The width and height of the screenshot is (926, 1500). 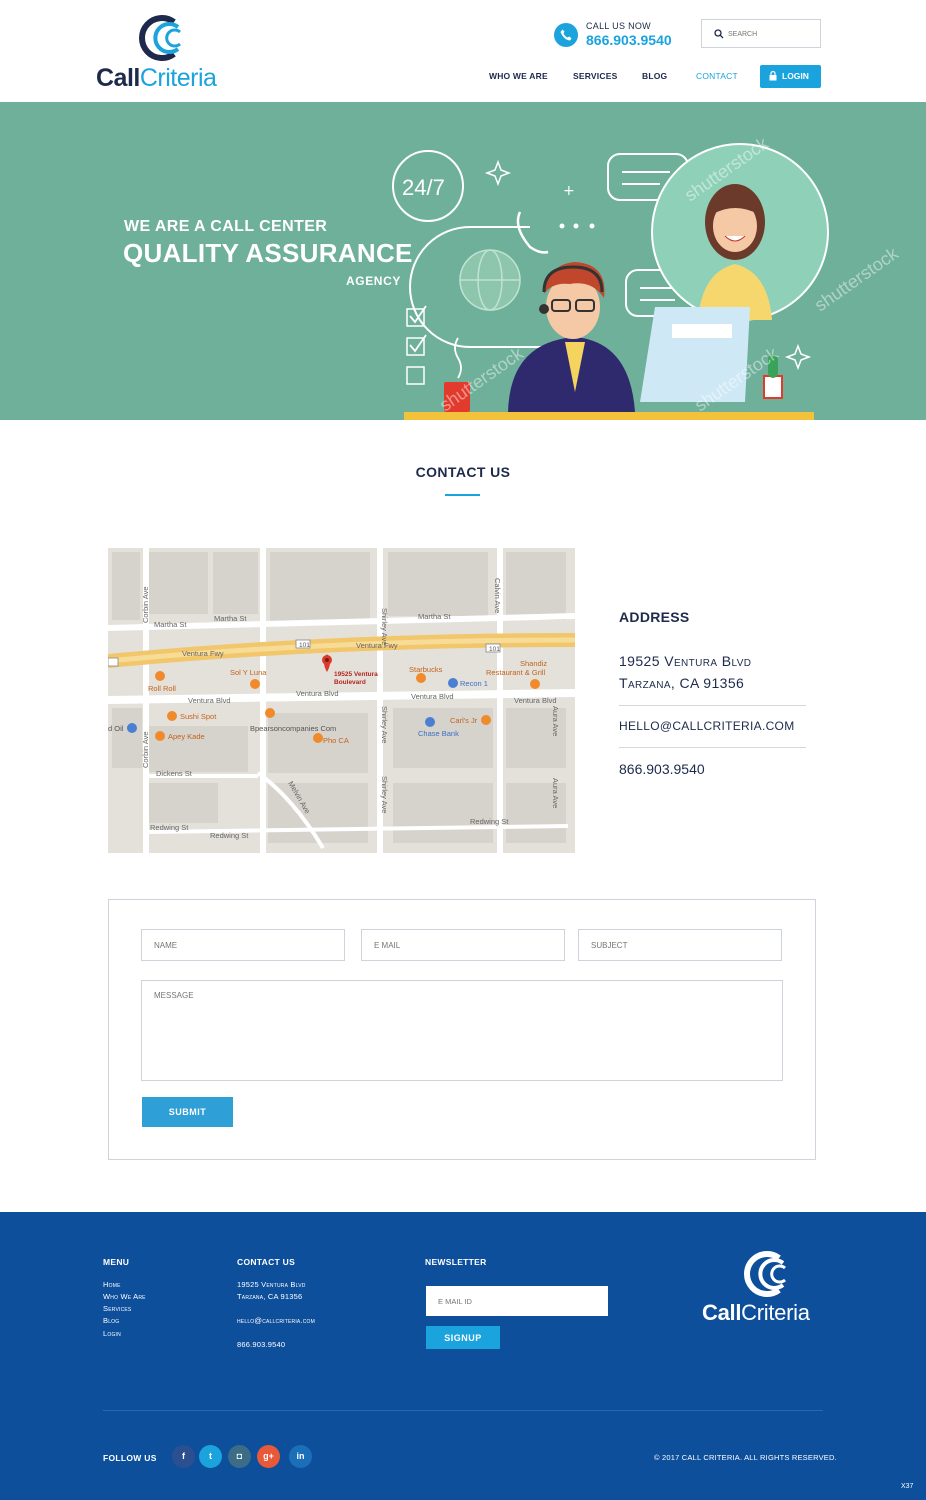 What do you see at coordinates (112, 1284) in the screenshot?
I see `footer-link-home: Home` at bounding box center [112, 1284].